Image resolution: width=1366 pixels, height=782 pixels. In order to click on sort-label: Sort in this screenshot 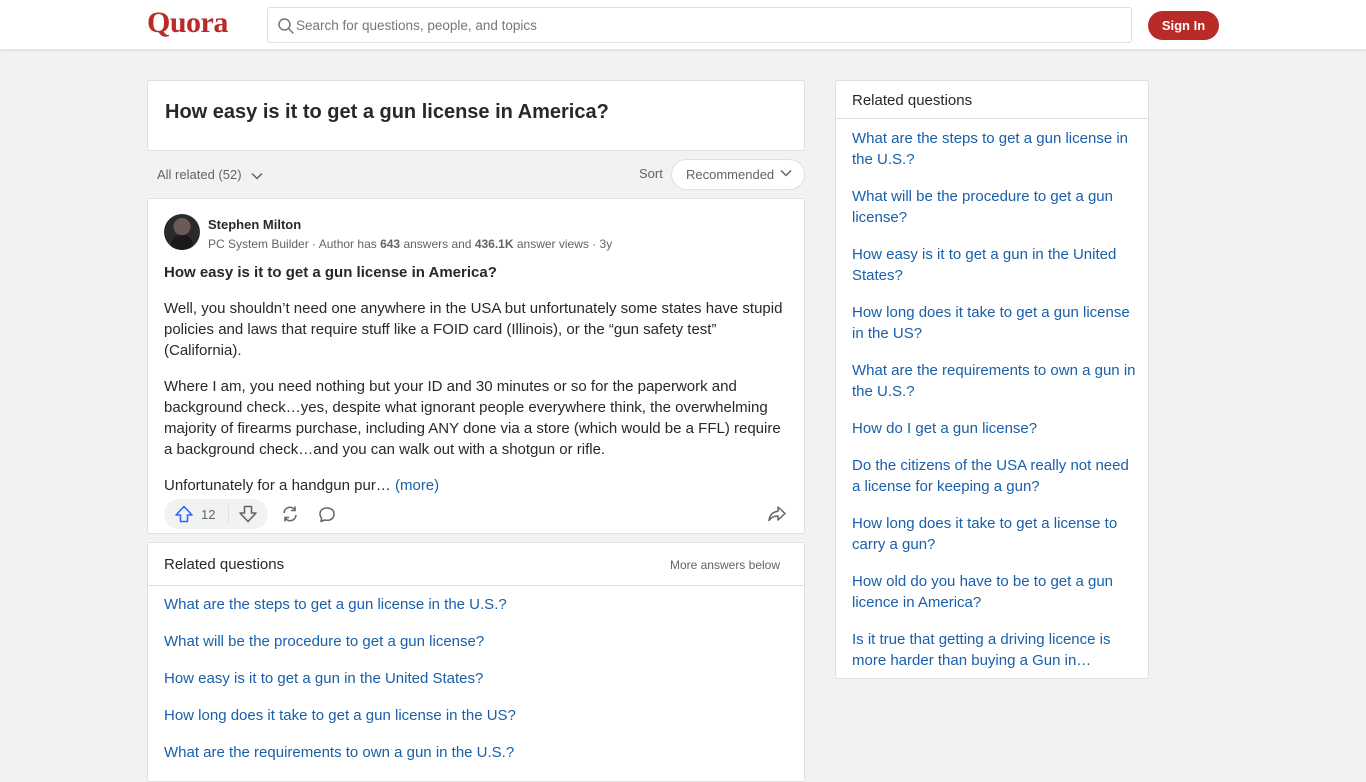, I will do `click(651, 173)`.